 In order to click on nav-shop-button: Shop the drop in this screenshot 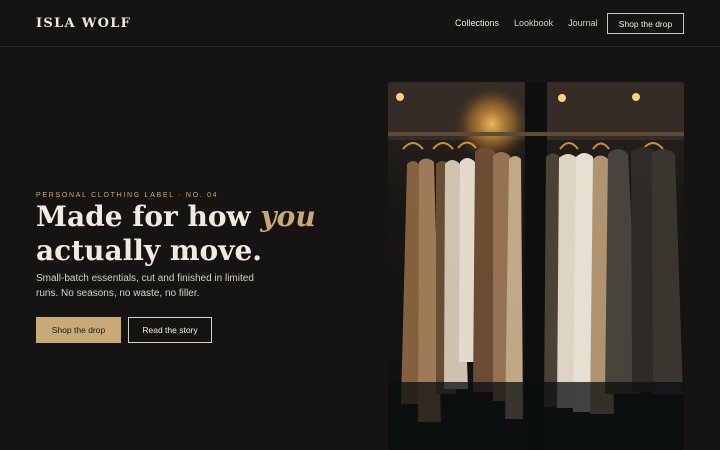, I will do `click(645, 23)`.